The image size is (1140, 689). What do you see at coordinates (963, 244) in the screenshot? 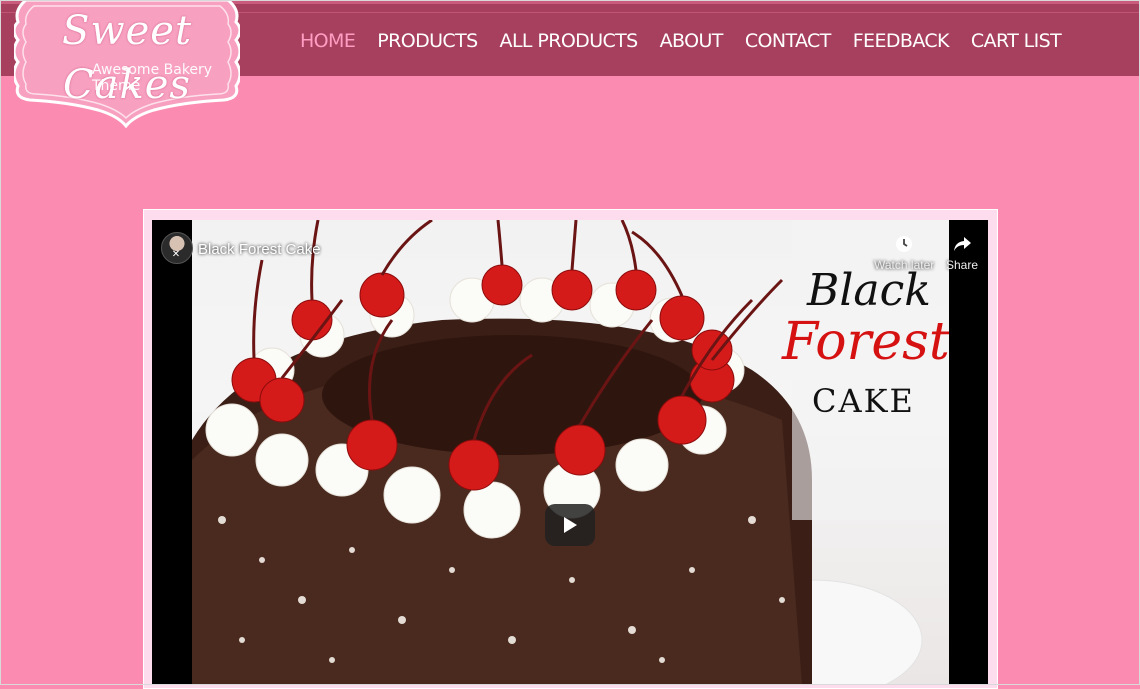
I see `share-icon` at bounding box center [963, 244].